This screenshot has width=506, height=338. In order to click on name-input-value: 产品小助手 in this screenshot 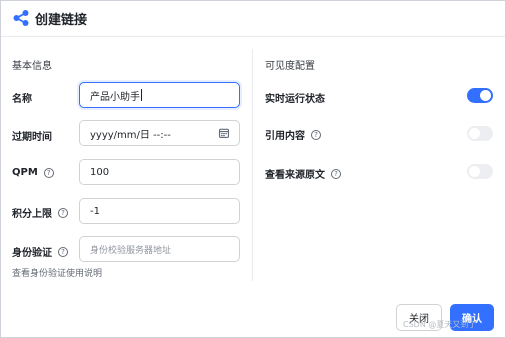, I will do `click(115, 97)`.